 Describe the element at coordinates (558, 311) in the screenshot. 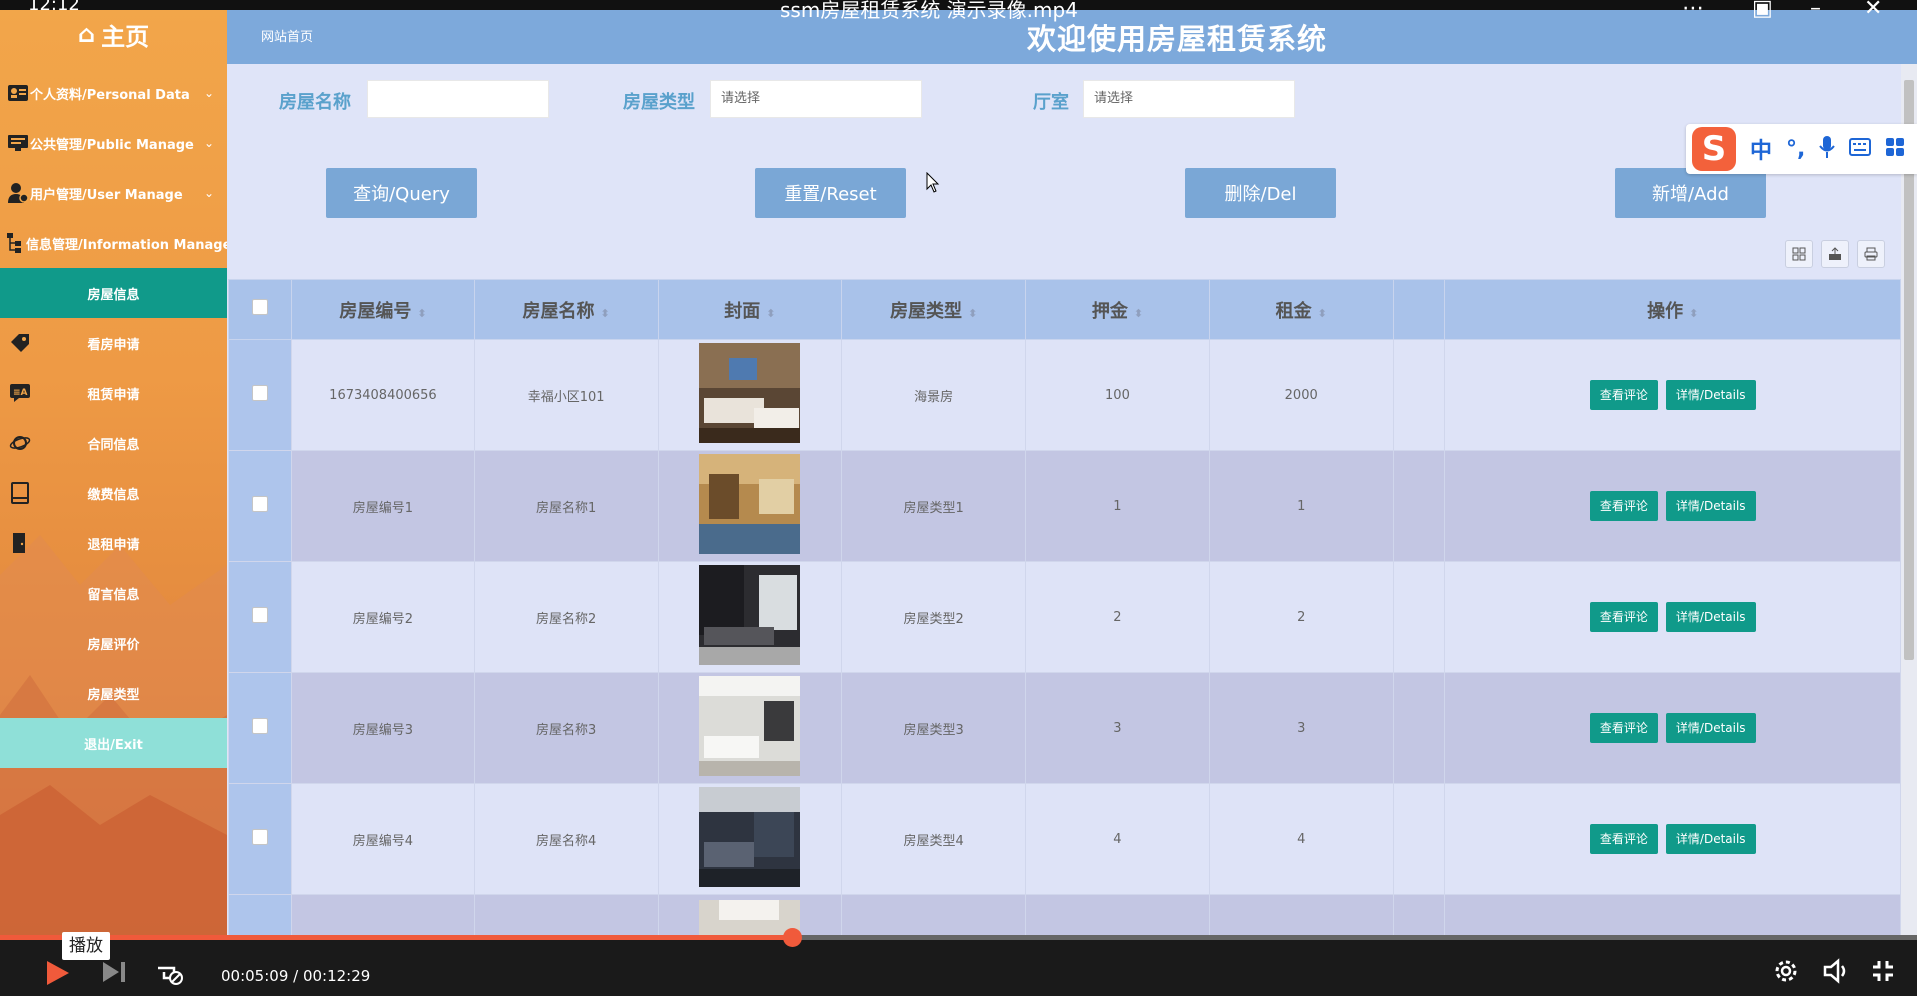

I see `column-header-label: 房屋名称` at that location.